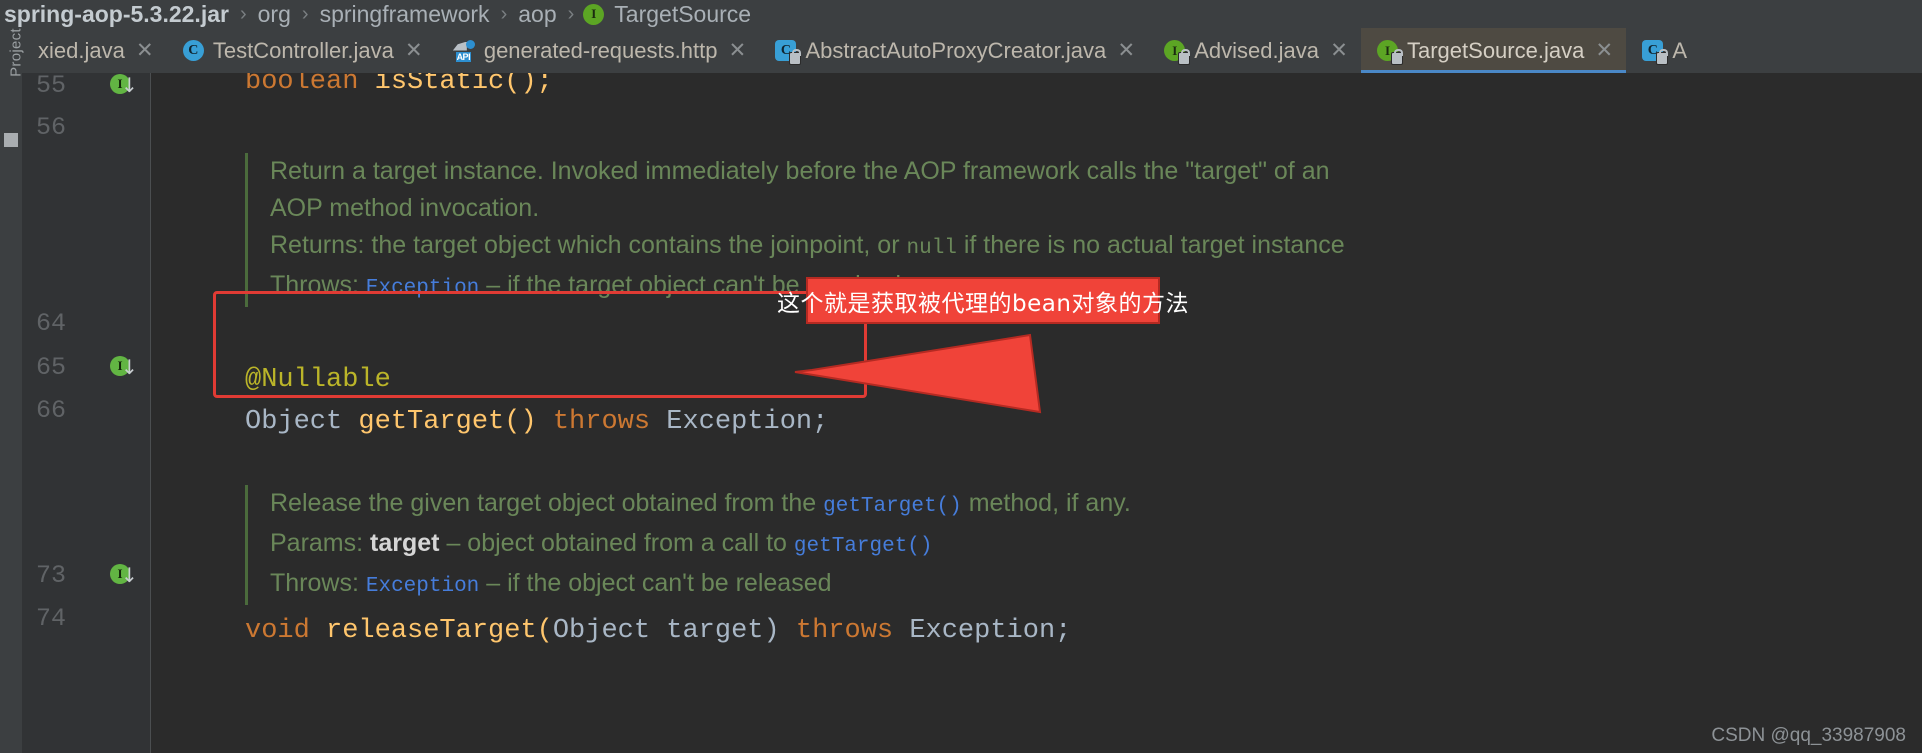 This screenshot has height=753, width=1922. I want to click on param-name-target: target), so click(715, 631).